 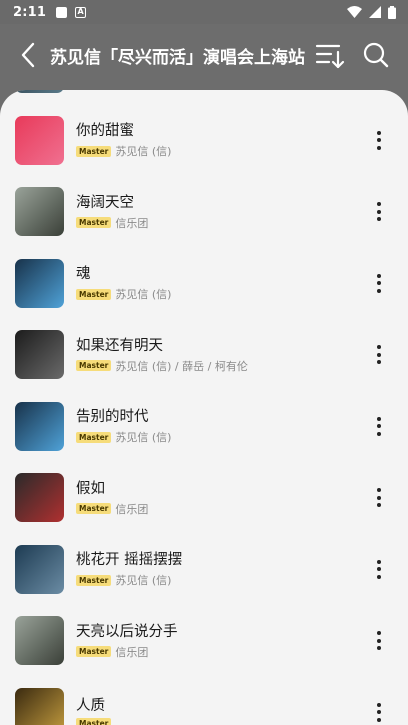 What do you see at coordinates (90, 488) in the screenshot?
I see `song-title: 假如` at bounding box center [90, 488].